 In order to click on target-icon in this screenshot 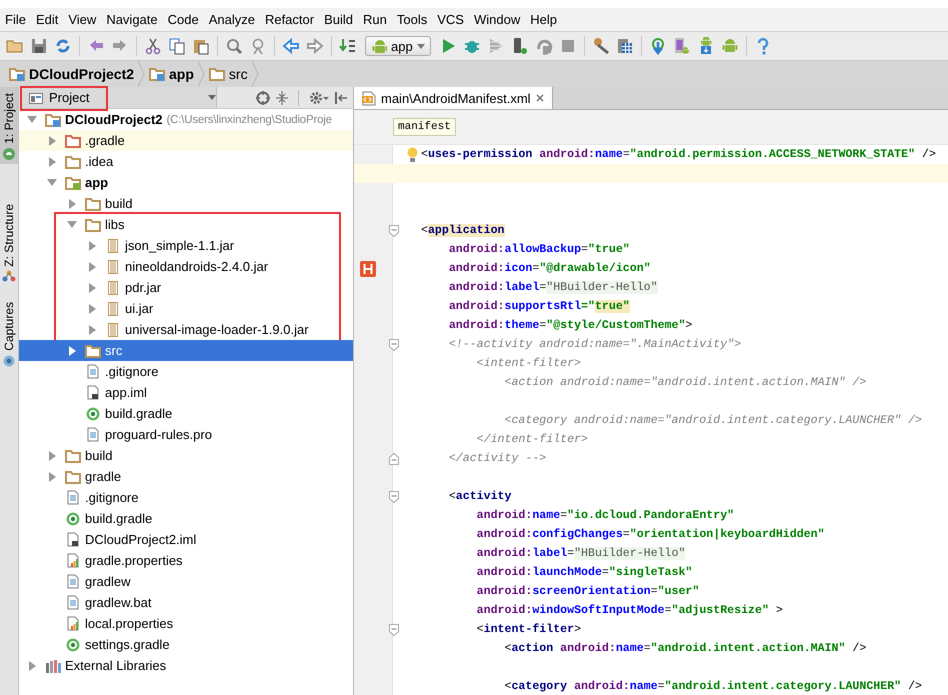, I will do `click(263, 97)`.